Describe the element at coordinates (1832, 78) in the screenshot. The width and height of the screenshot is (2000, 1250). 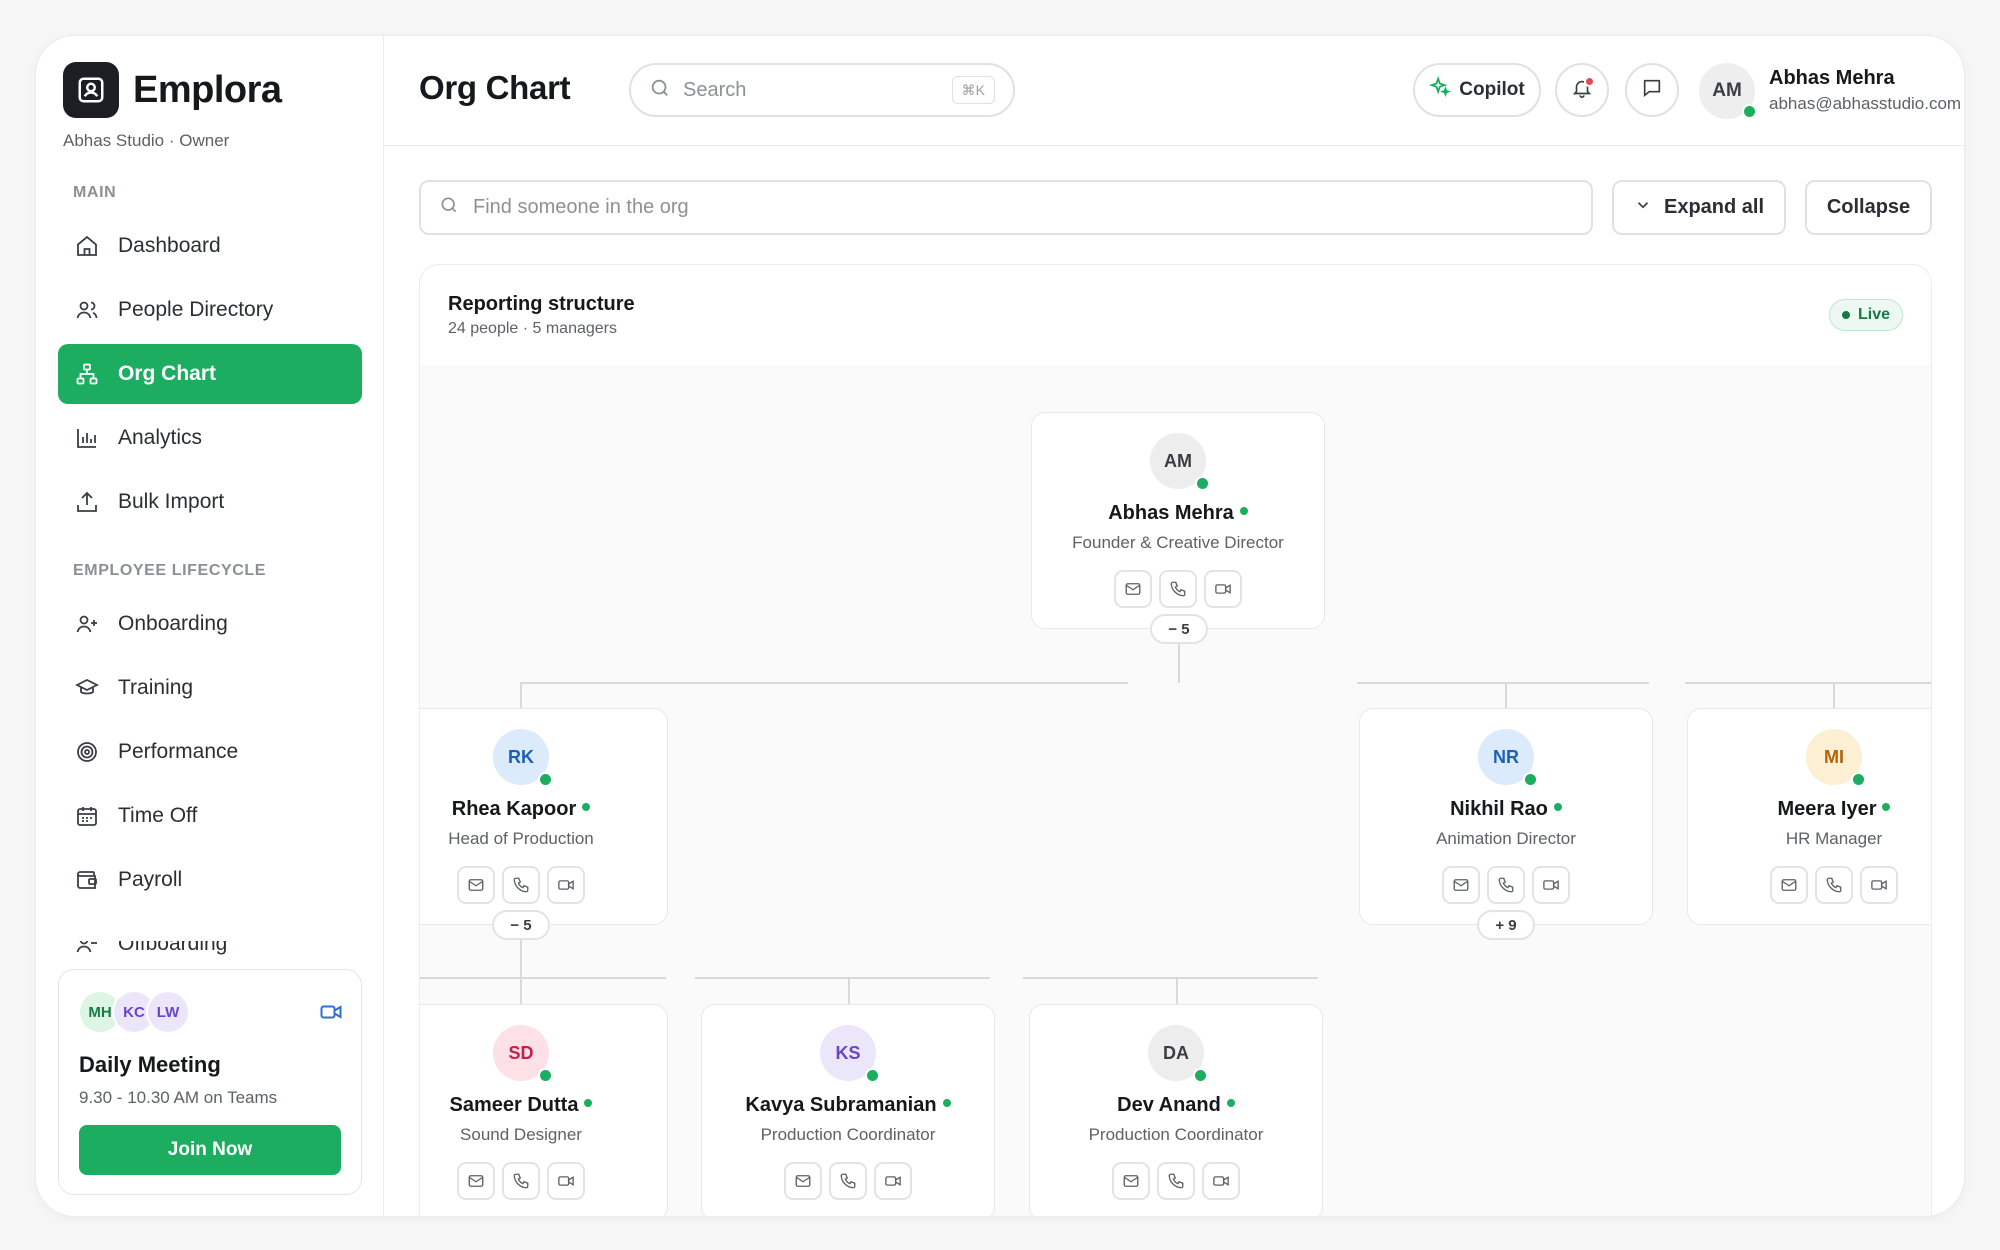
I see `user-name: Abhas Mehra` at that location.